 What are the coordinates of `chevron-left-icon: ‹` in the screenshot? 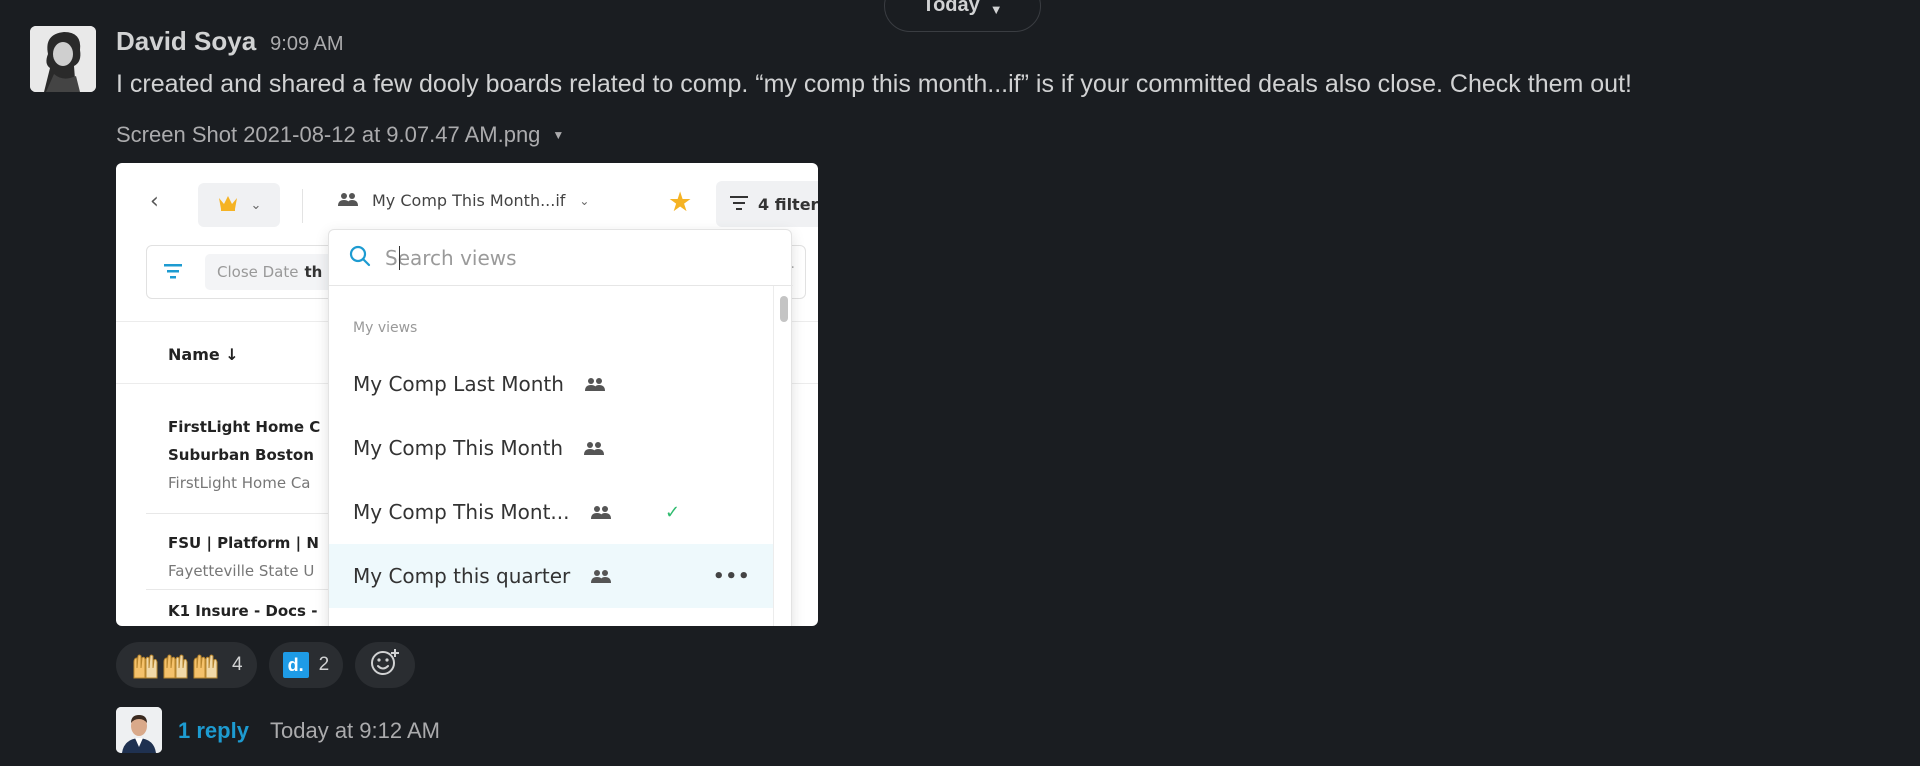 It's located at (154, 201).